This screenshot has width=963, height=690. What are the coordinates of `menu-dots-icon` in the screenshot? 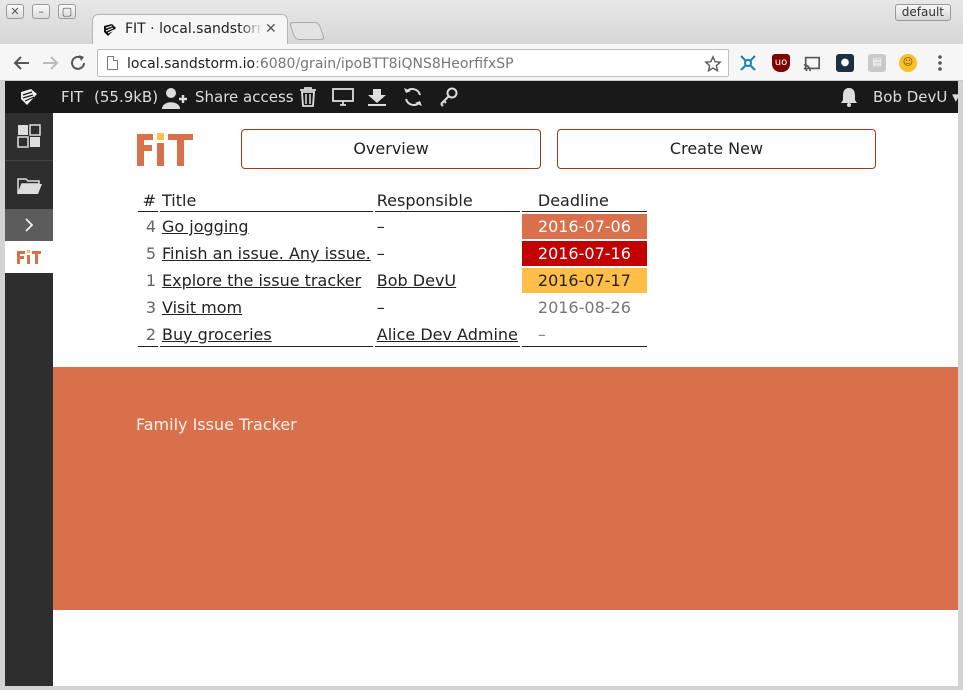 It's located at (940, 63).